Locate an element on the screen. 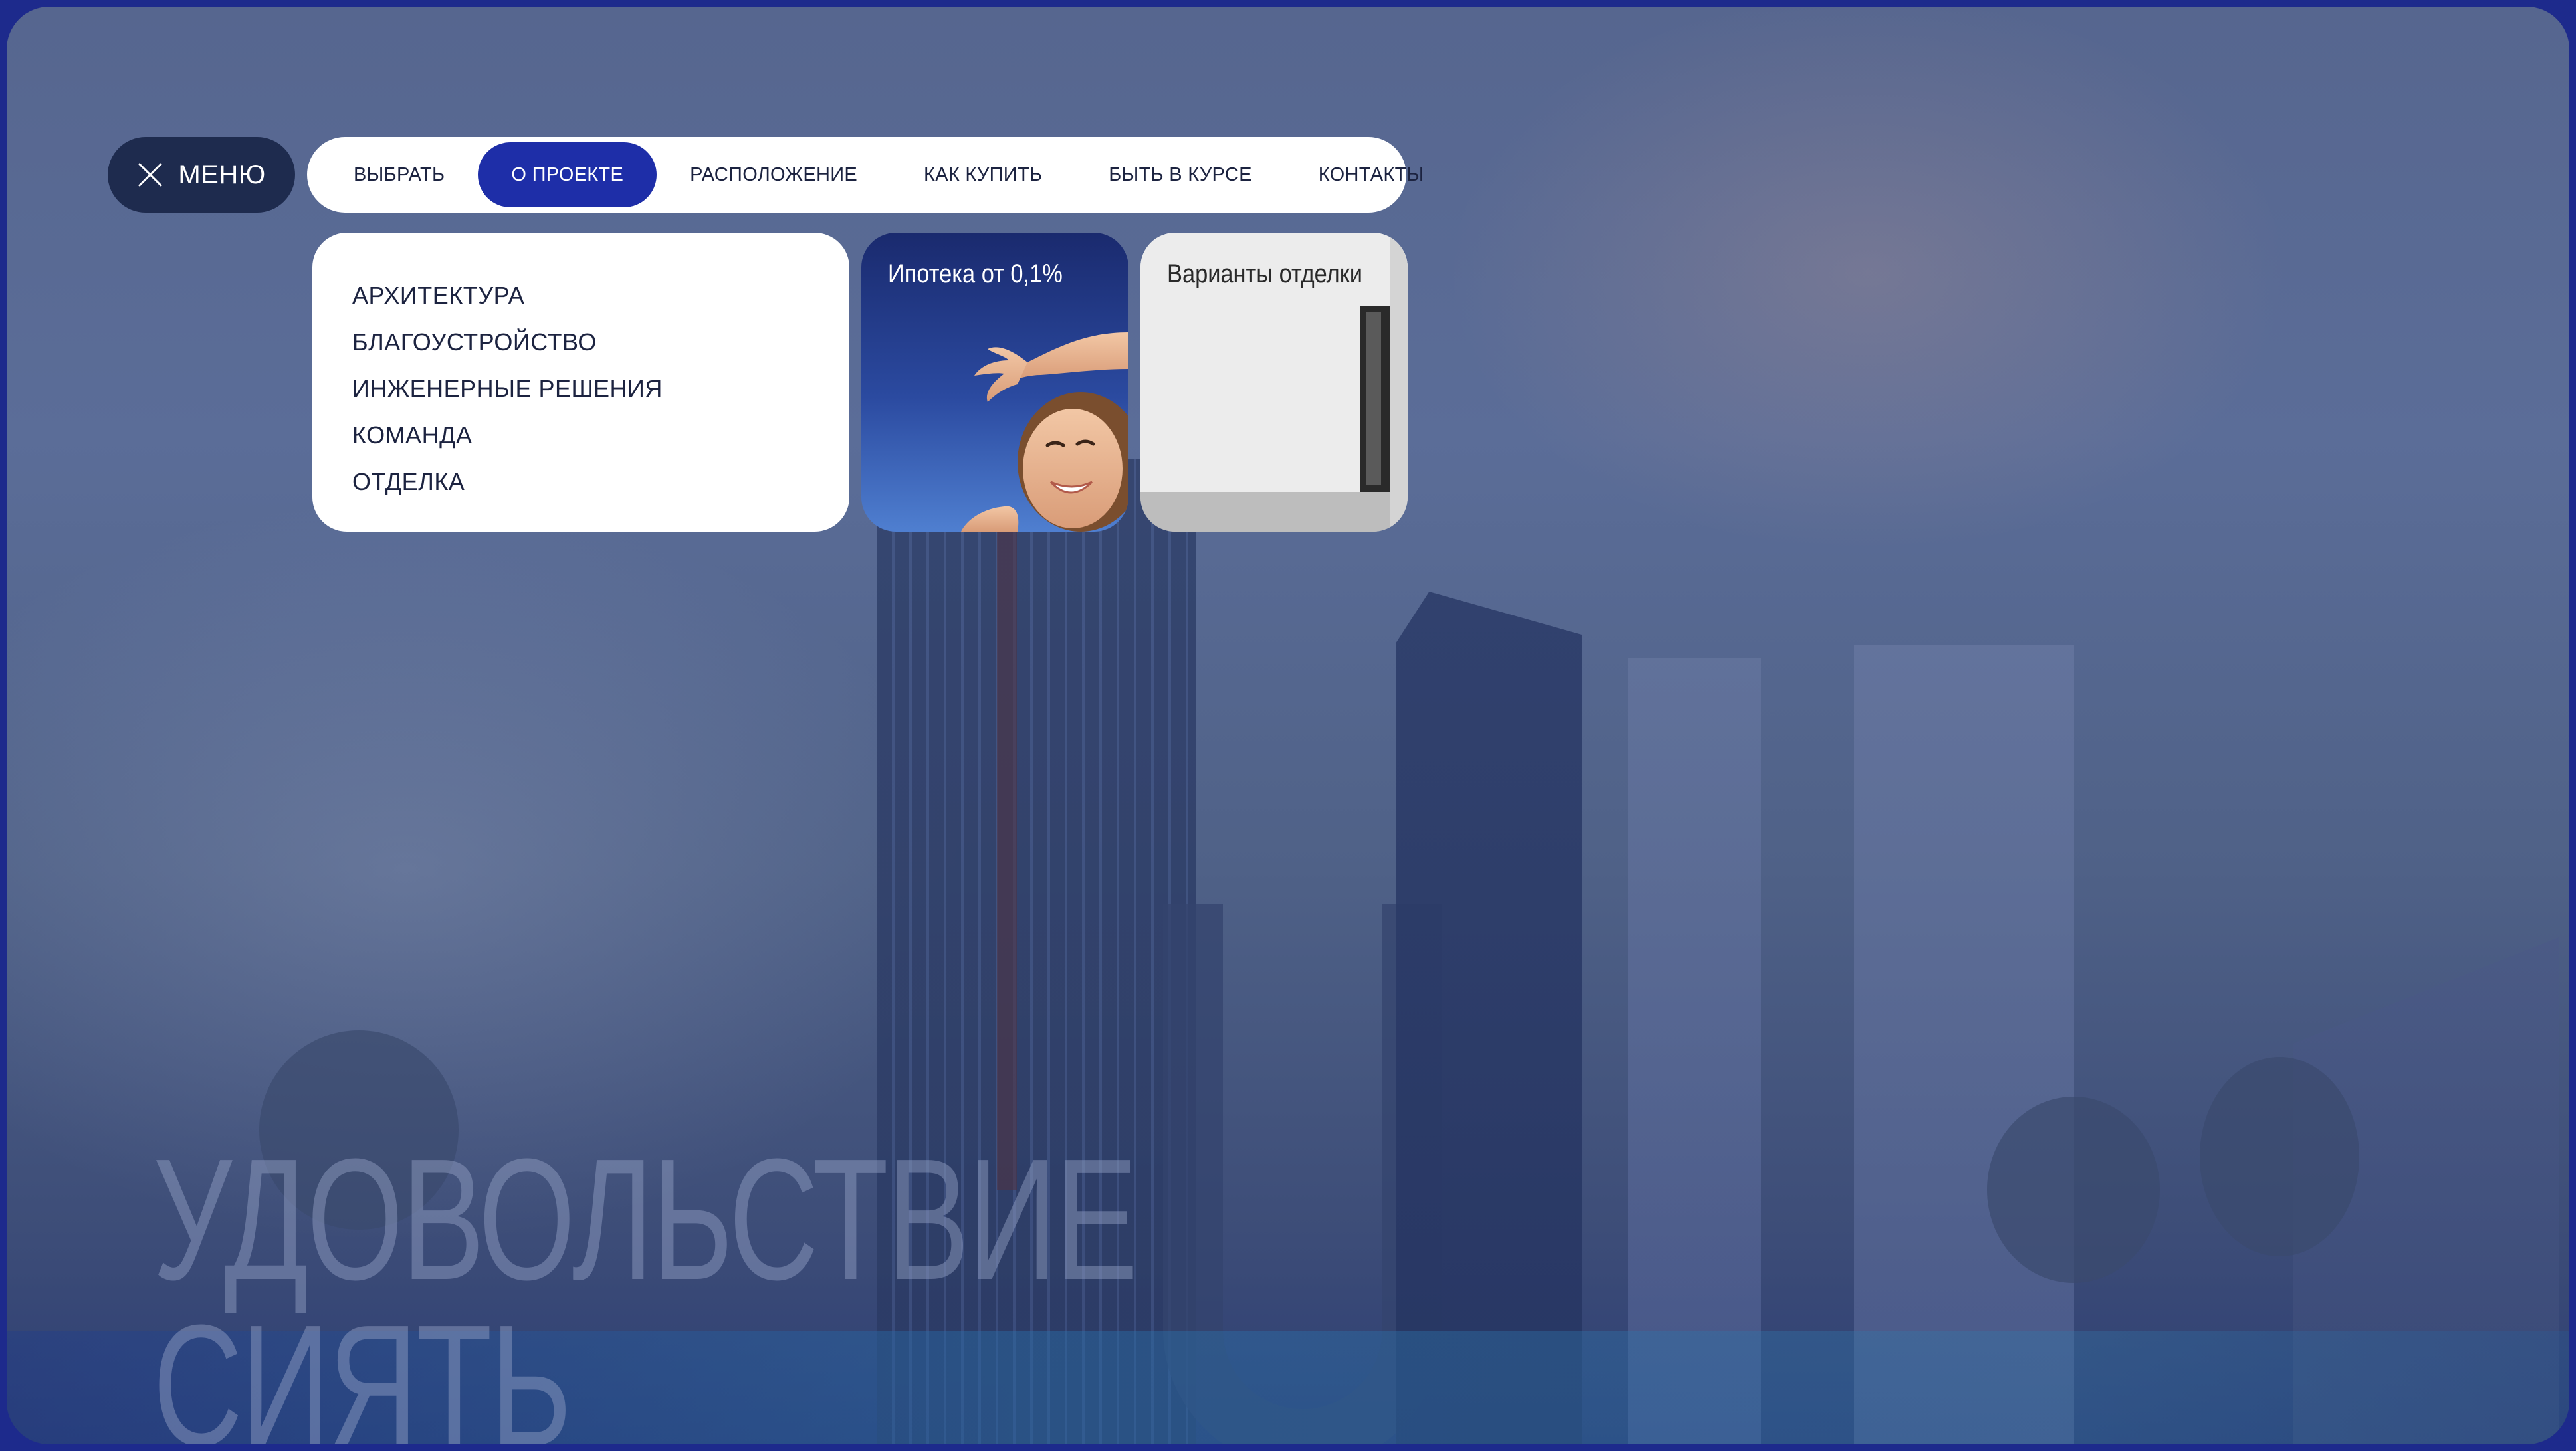 The width and height of the screenshot is (2576, 1451). menu-close-button: МЕНЮ is located at coordinates (201, 175).